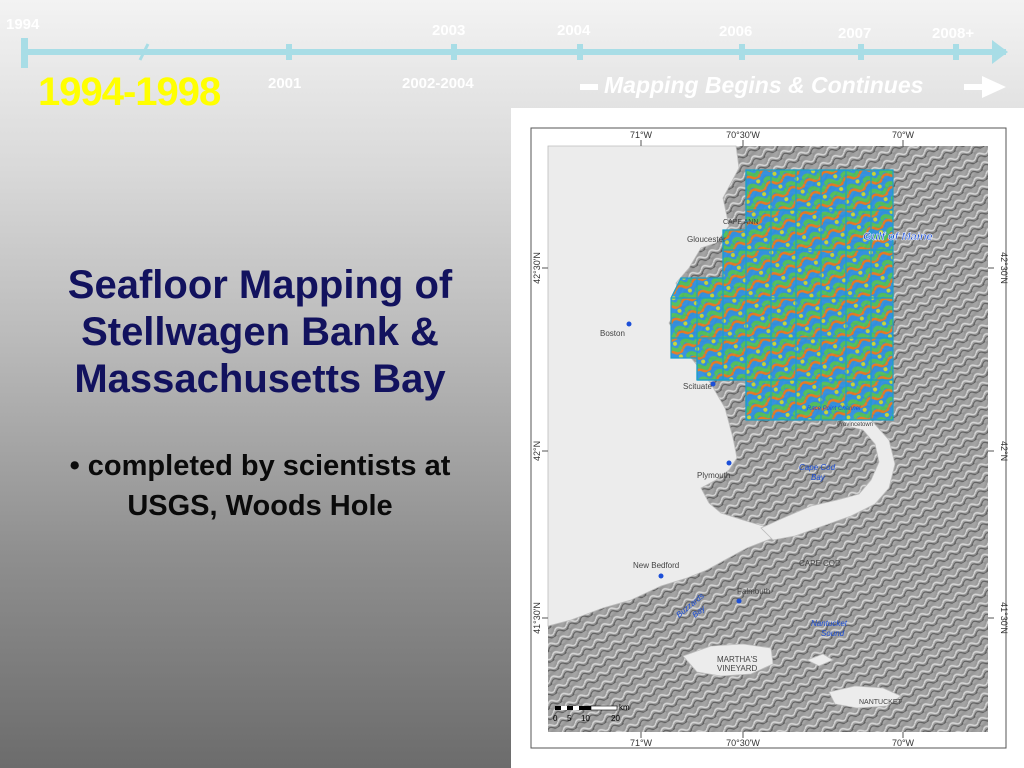 This screenshot has height=768, width=1024. Describe the element at coordinates (834, 409) in the screenshot. I see `water-race-point: Race Point Channel` at that location.